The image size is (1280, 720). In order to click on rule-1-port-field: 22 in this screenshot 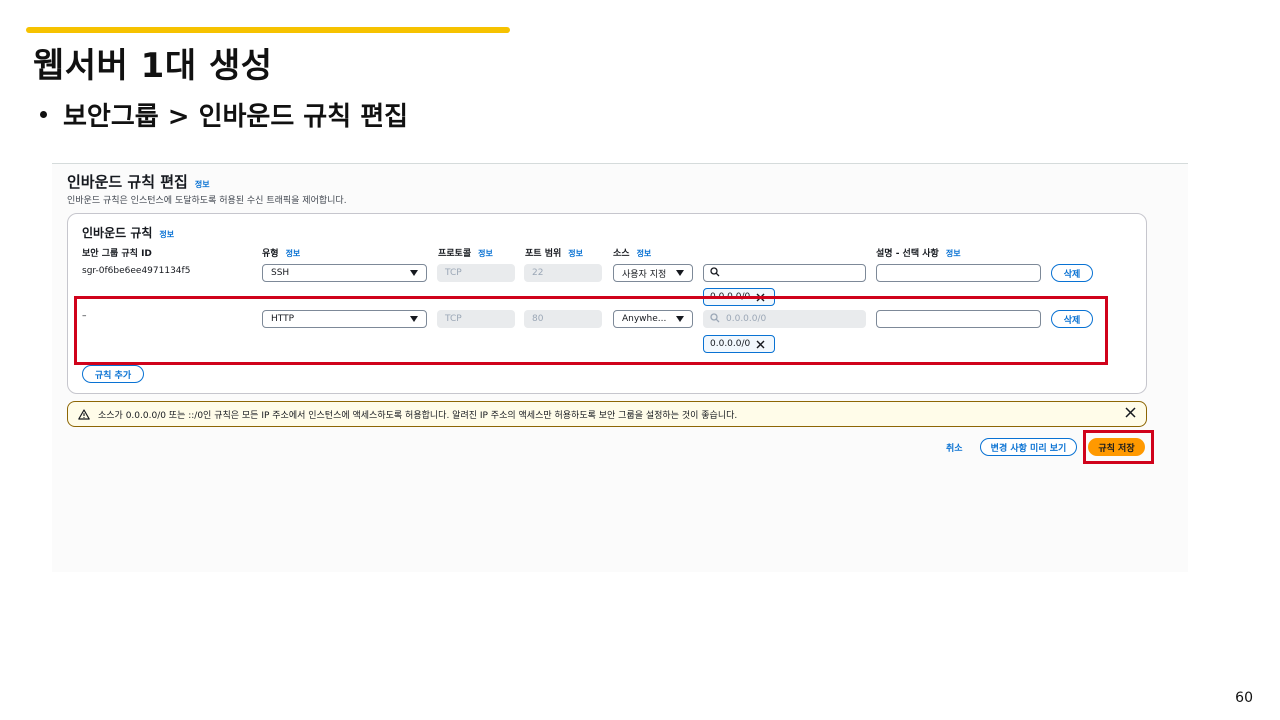, I will do `click(563, 273)`.